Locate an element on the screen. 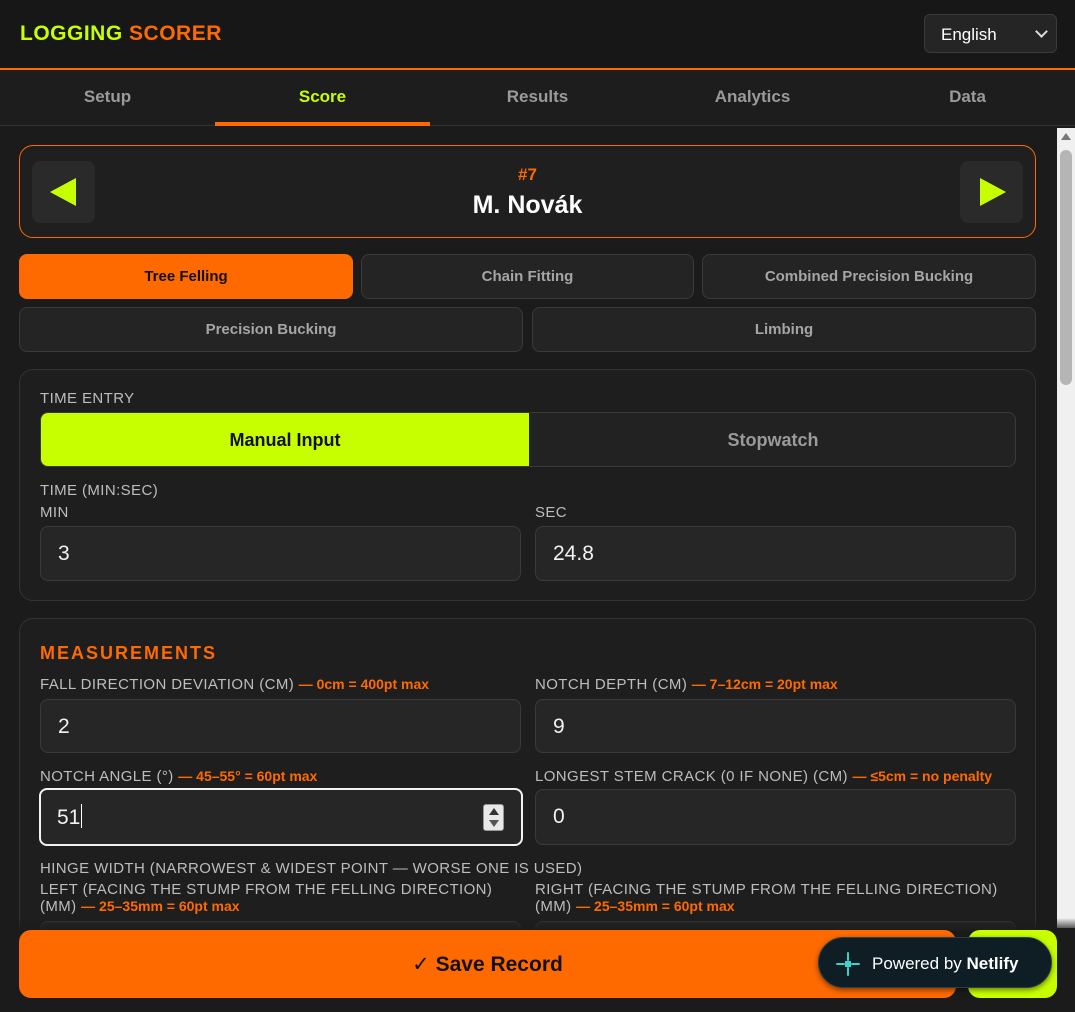  tab-setup: Setup is located at coordinates (107, 98).